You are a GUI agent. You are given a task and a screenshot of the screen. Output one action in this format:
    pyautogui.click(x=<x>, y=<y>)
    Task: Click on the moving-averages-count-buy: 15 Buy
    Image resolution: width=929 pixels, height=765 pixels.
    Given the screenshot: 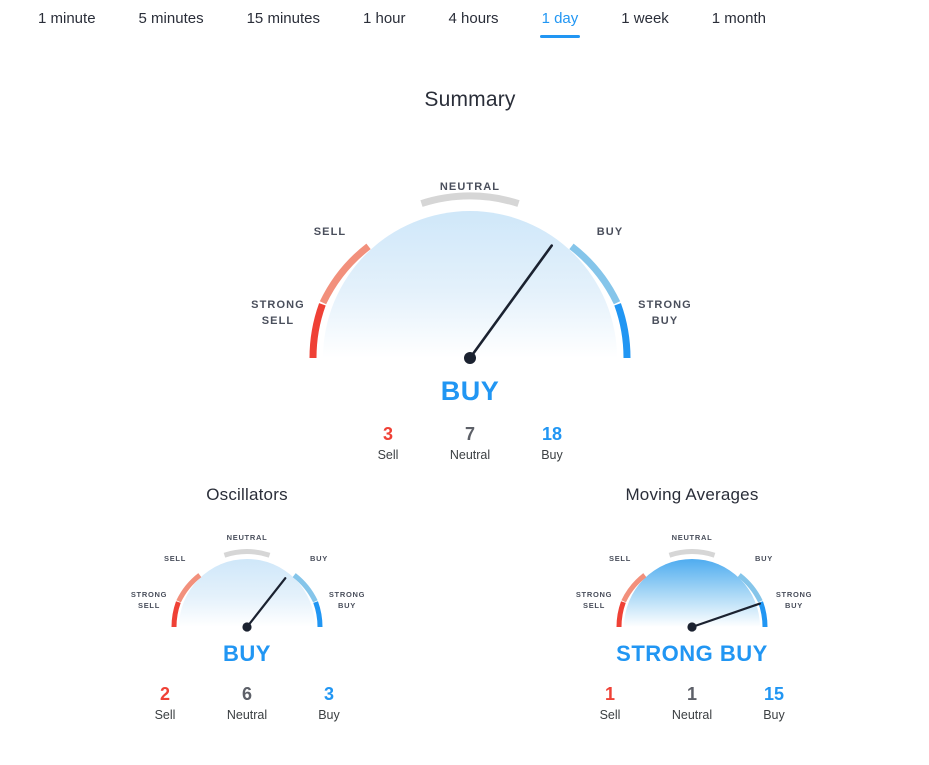 What is the action you would take?
    pyautogui.click(x=774, y=704)
    